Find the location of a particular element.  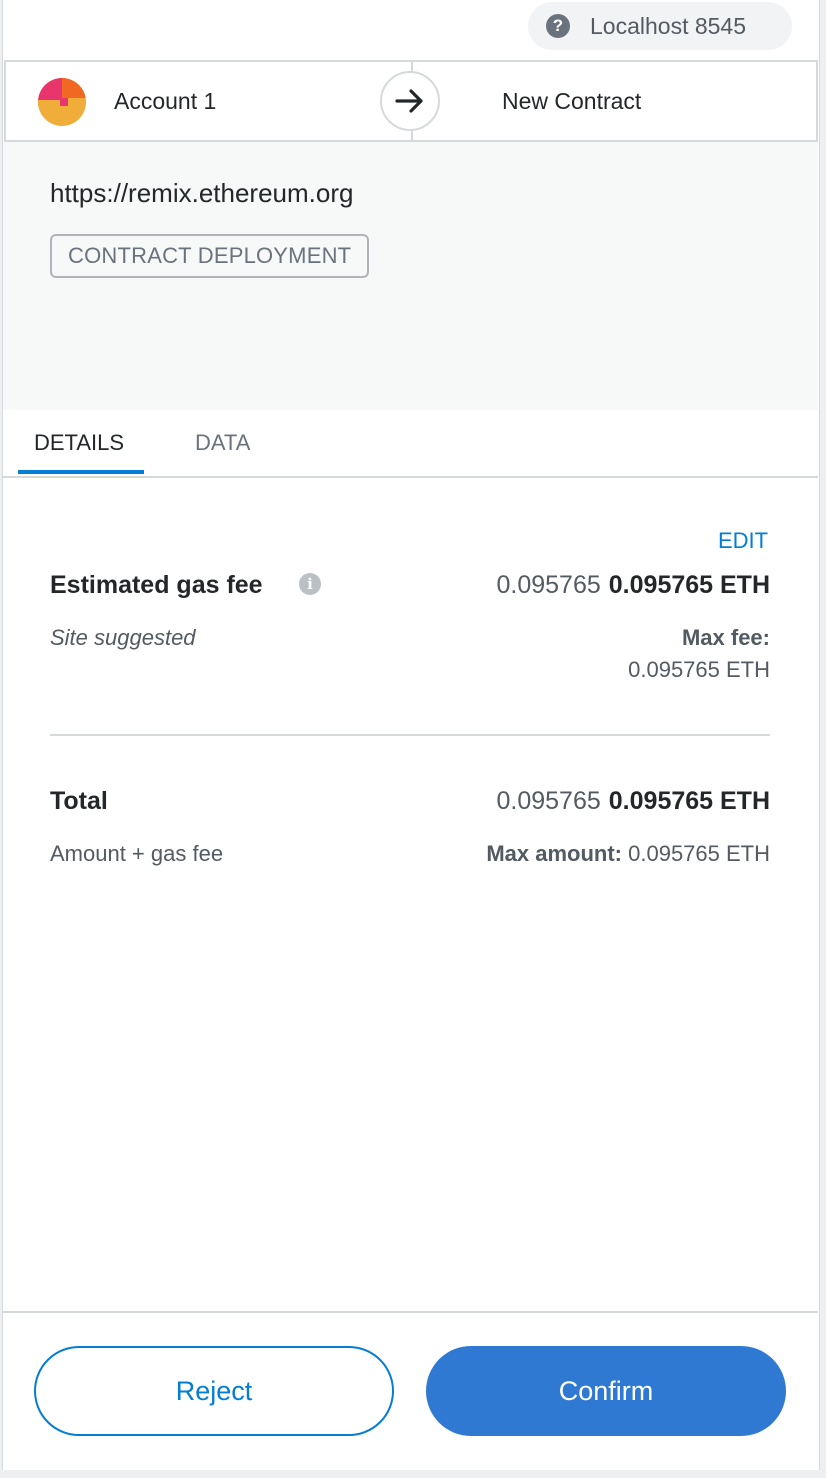

section-divider is located at coordinates (410, 735).